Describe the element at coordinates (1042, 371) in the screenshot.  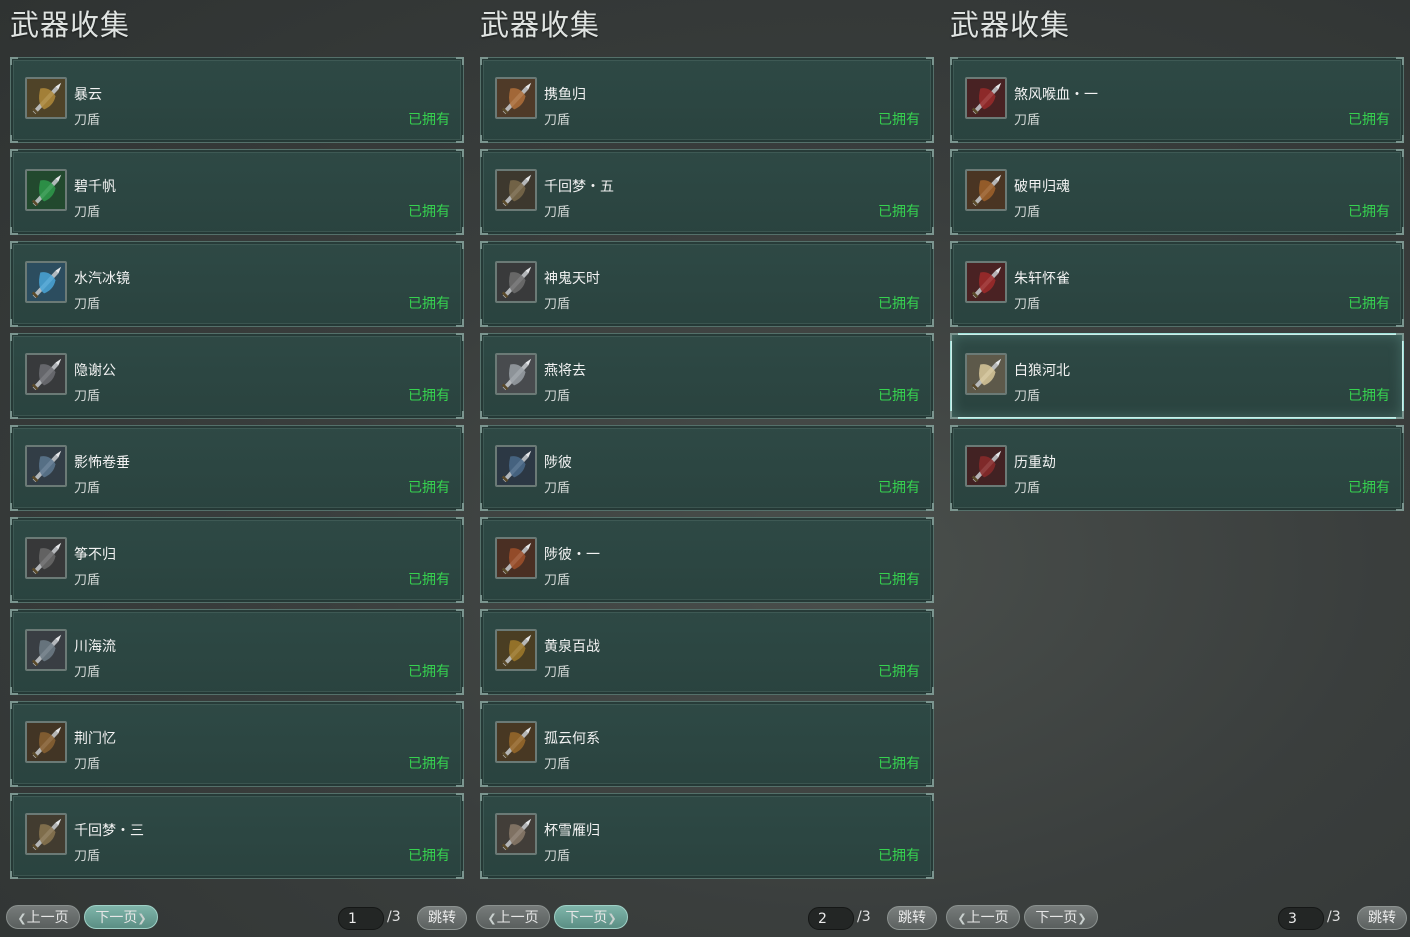
I see `weapon-name: 白狼河北` at that location.